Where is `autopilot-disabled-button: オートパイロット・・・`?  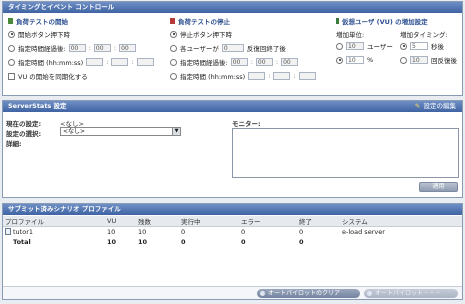 autopilot-disabled-button: オートパイロット・・・ is located at coordinates (411, 293).